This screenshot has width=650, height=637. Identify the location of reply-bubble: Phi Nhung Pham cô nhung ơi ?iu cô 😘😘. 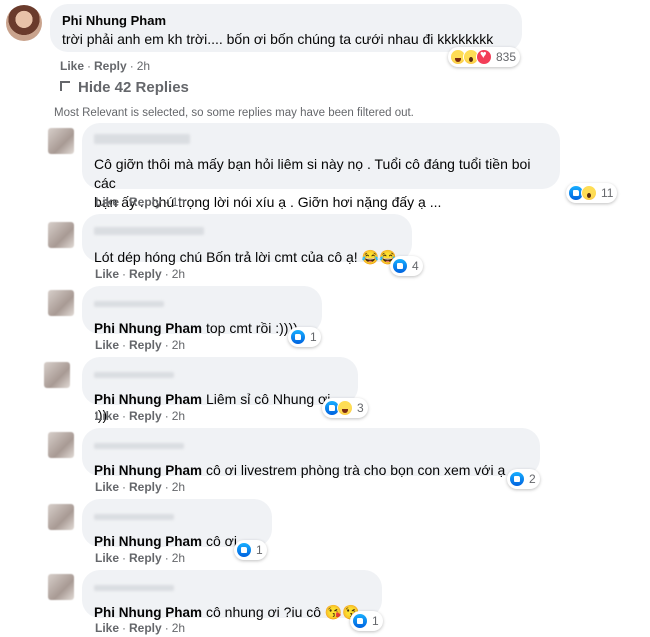
(232, 595).